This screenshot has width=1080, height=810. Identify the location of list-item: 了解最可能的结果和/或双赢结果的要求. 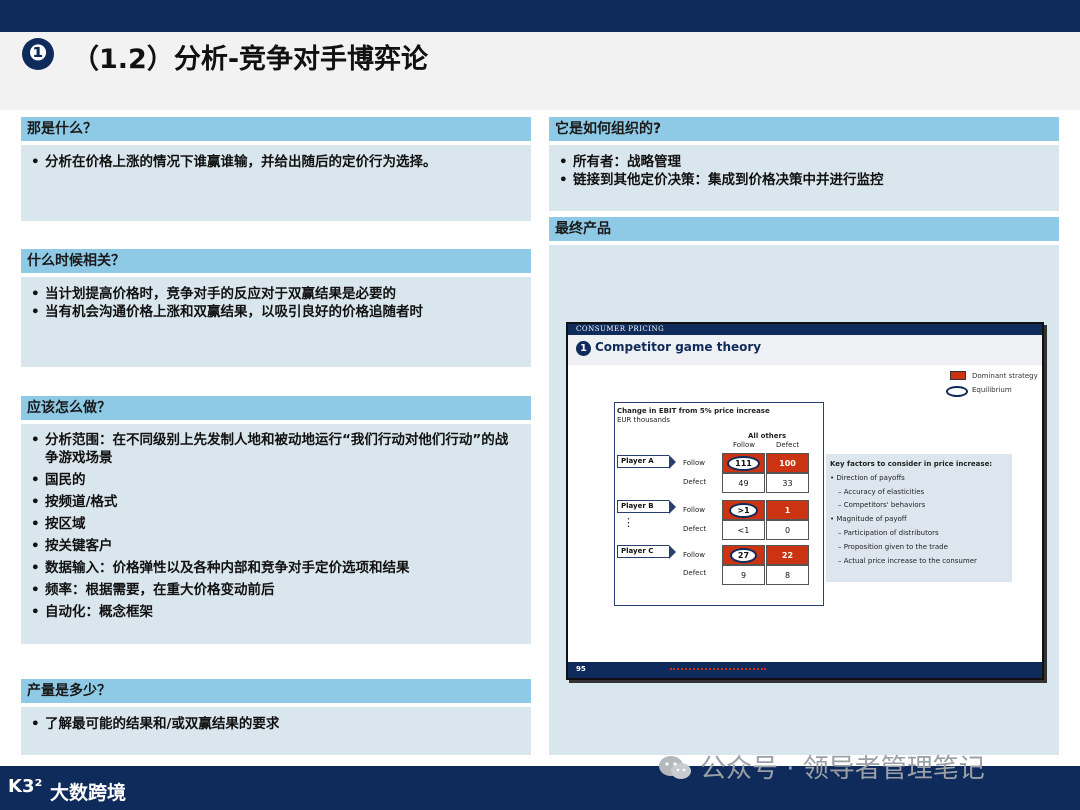
(274, 724).